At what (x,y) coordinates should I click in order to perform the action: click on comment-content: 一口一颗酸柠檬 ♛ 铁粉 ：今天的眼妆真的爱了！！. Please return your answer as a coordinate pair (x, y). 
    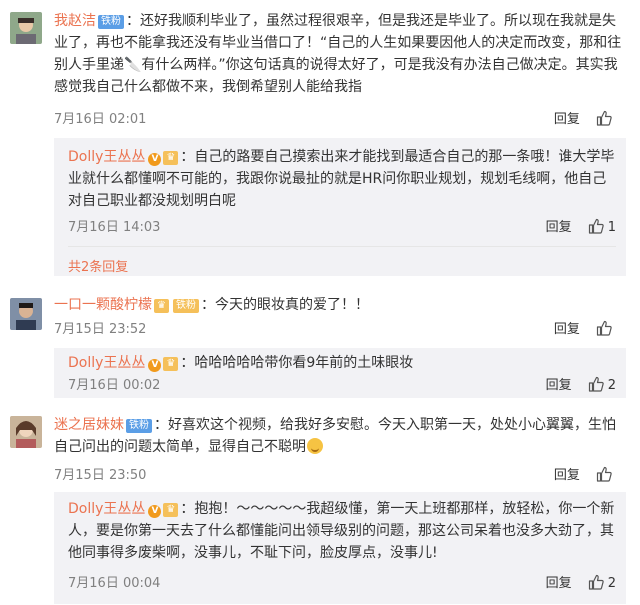
    Looking at the image, I should click on (339, 305).